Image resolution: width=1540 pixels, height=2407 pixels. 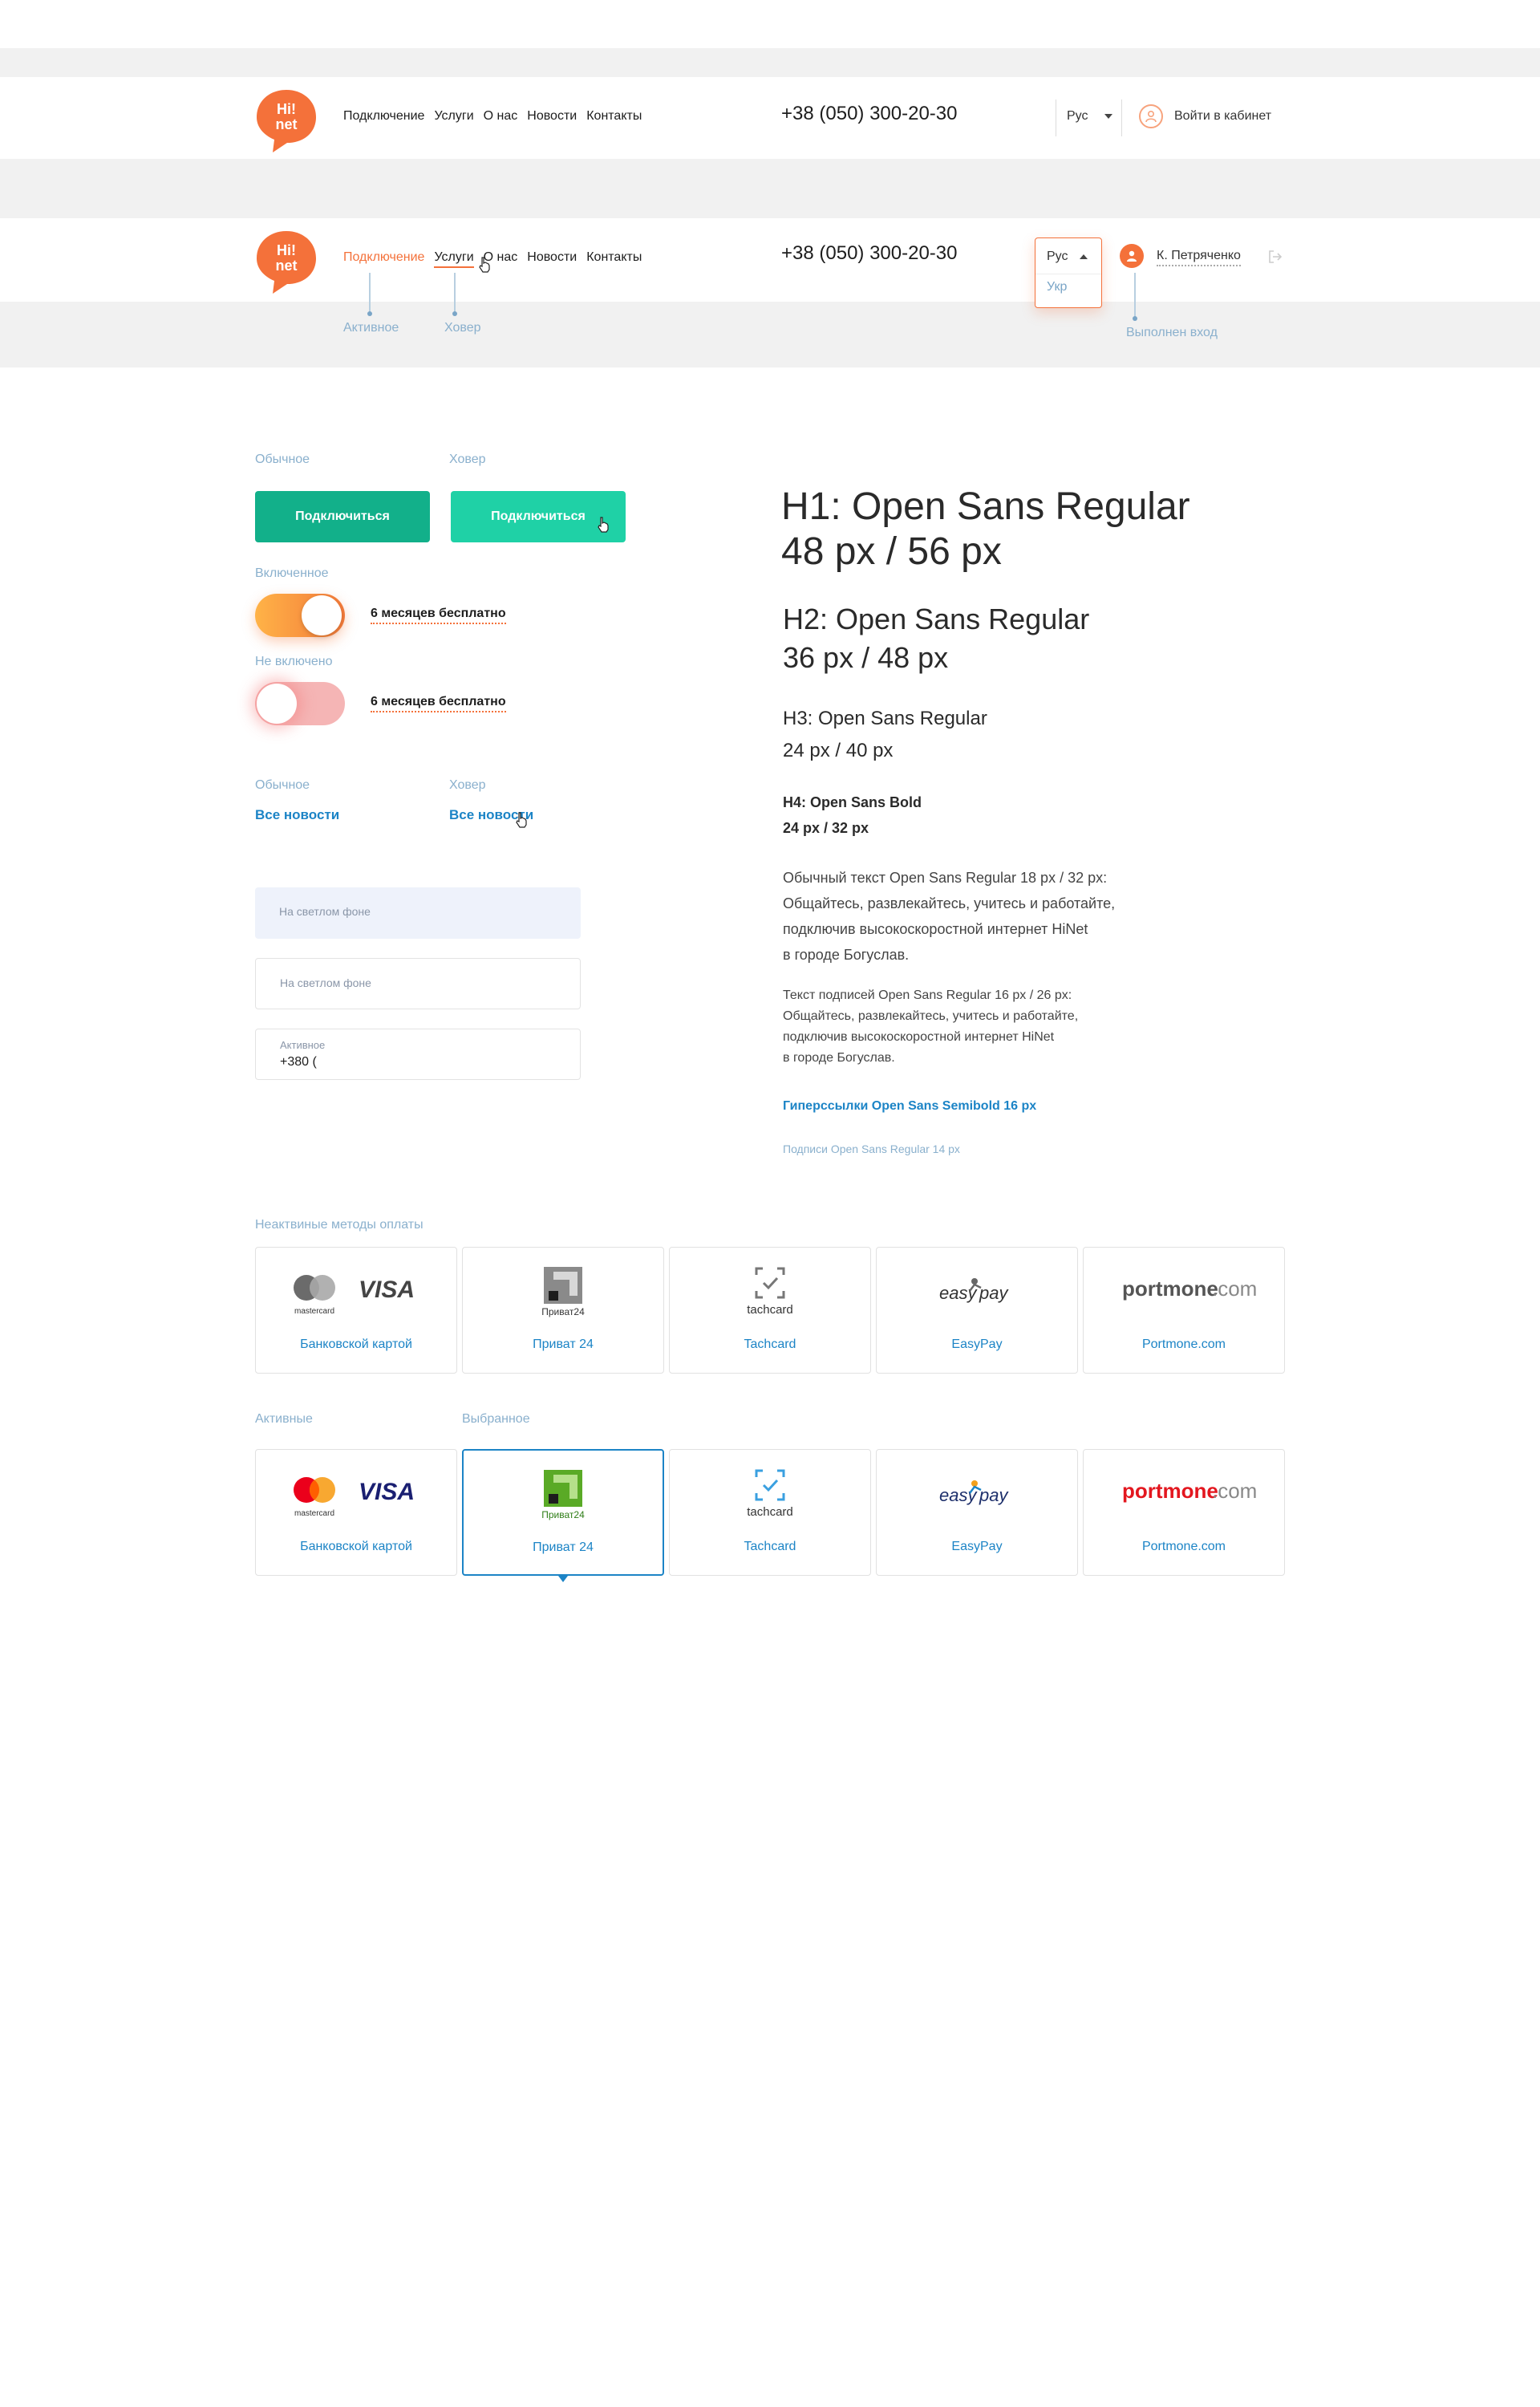 What do you see at coordinates (1199, 257) in the screenshot?
I see `user-name: К. Петряченко` at bounding box center [1199, 257].